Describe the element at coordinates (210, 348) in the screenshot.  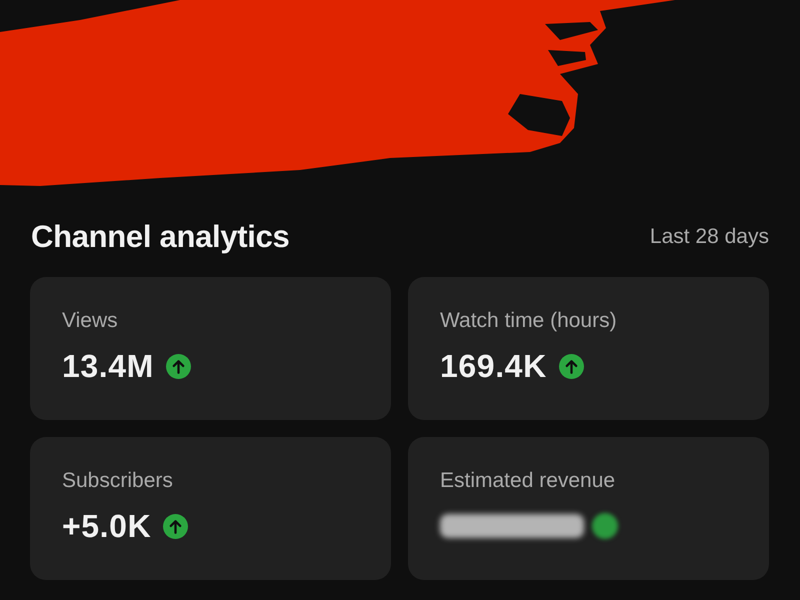
I see `metric-card: Views 13.4M` at that location.